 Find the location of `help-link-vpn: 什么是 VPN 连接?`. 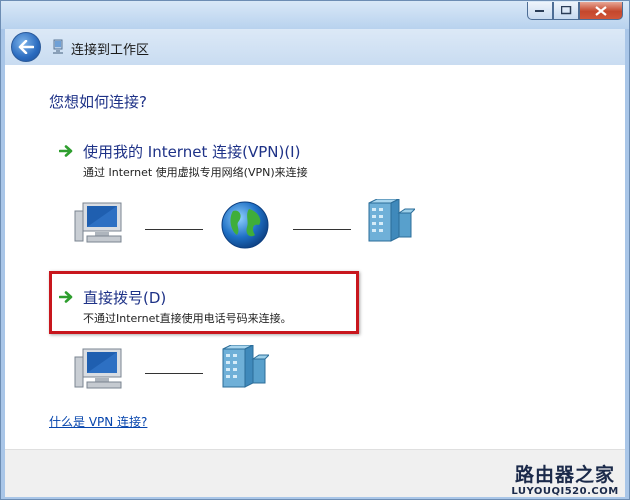

help-link-vpn: 什么是 VPN 连接? is located at coordinates (98, 421).